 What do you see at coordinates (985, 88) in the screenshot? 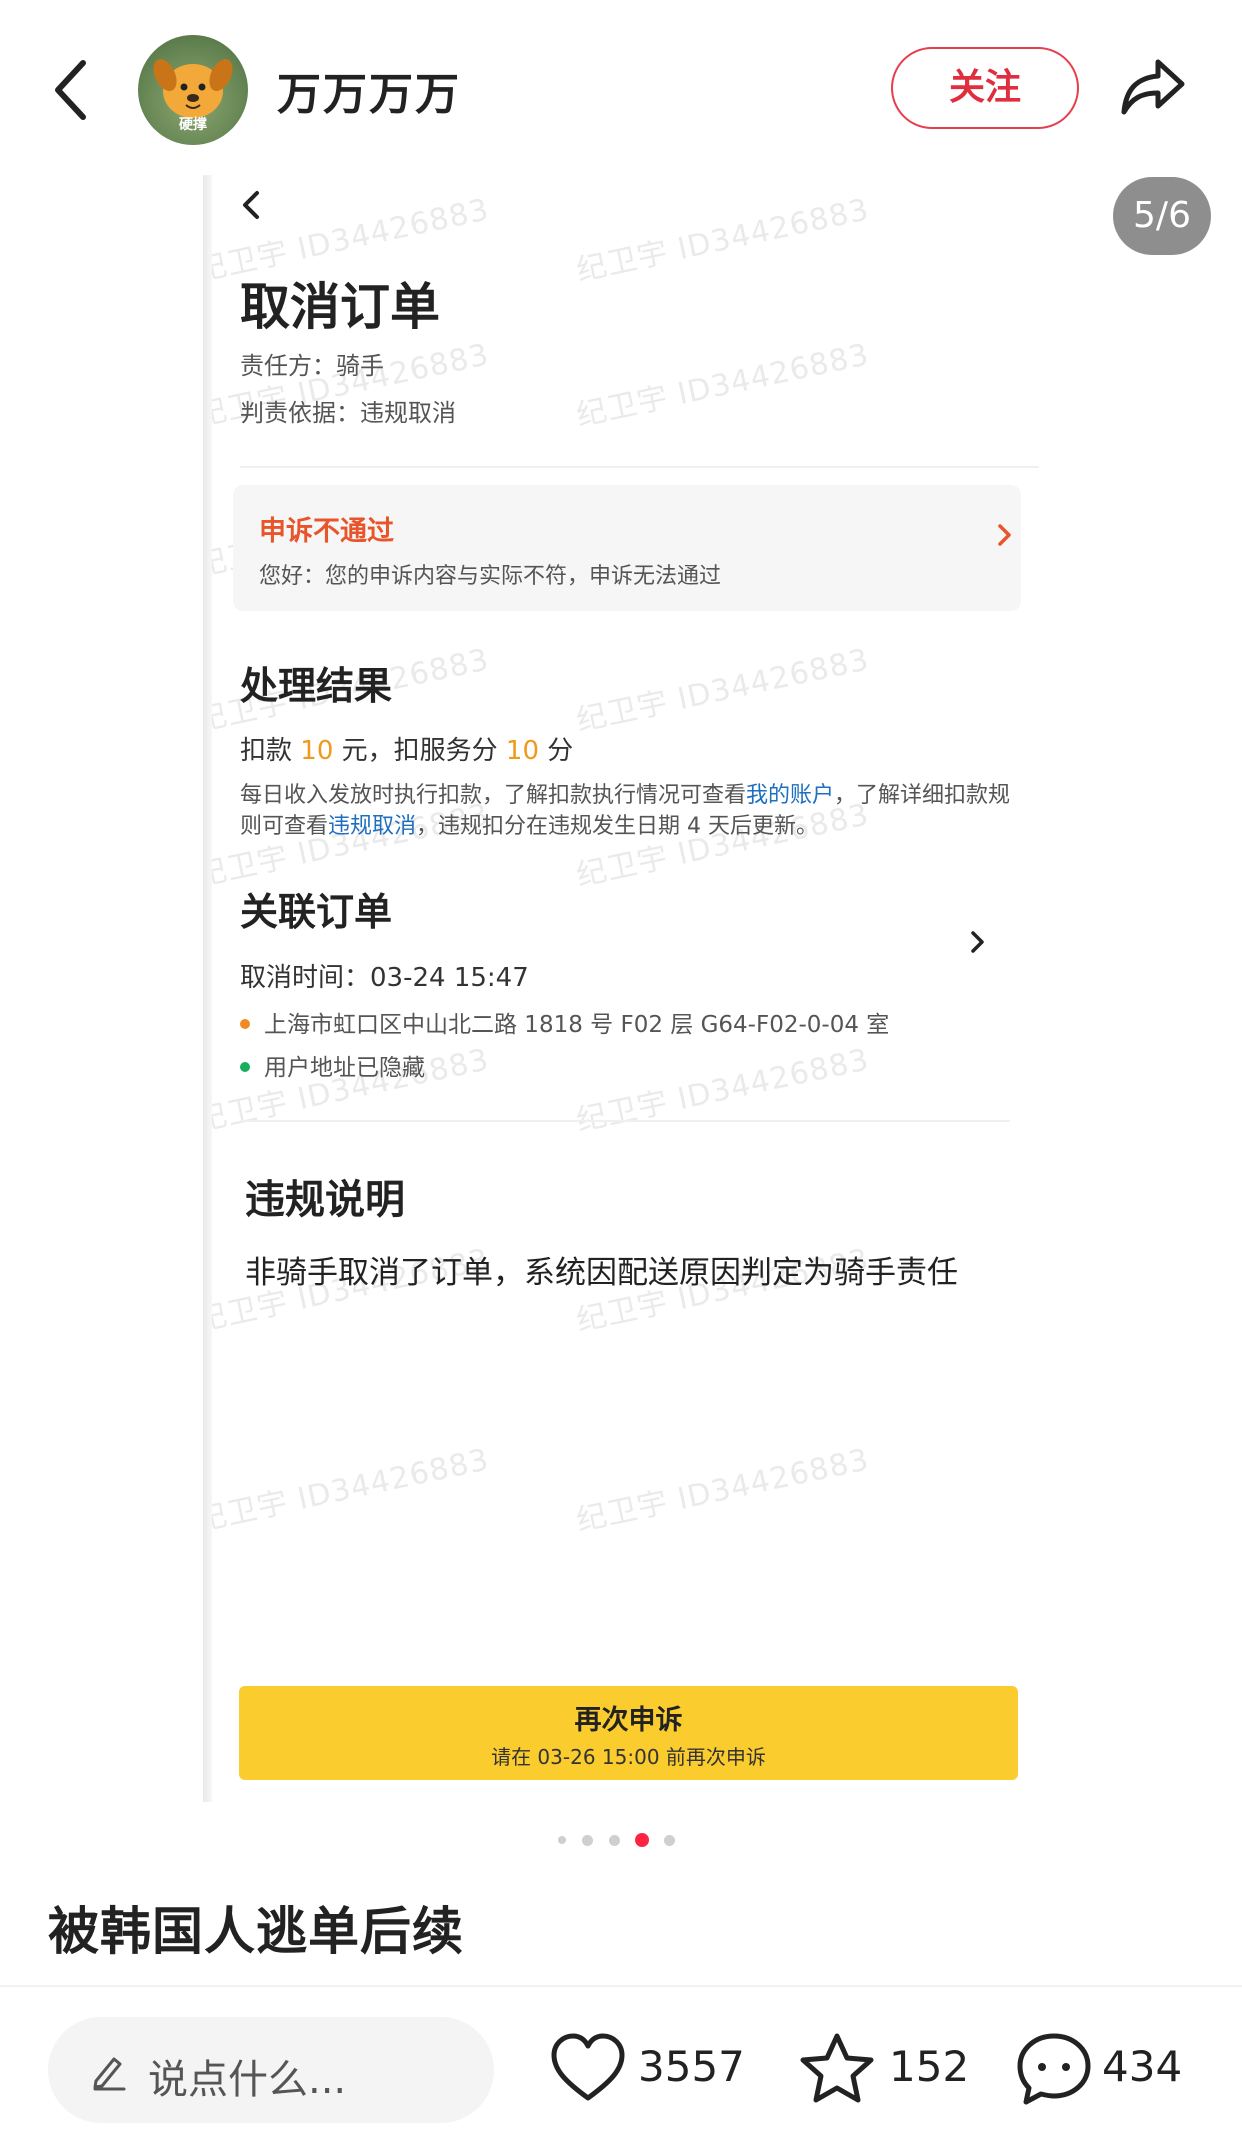
I see `follow-button: 关注` at bounding box center [985, 88].